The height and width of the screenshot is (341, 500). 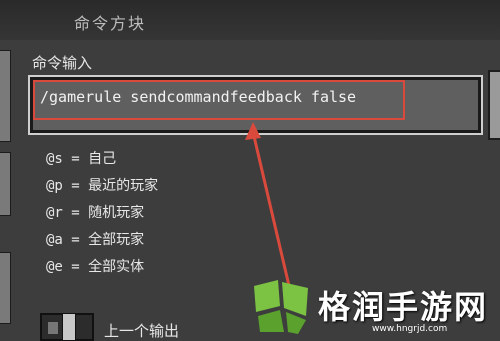 I want to click on selector-row-s: @s = 自己, so click(x=81, y=159).